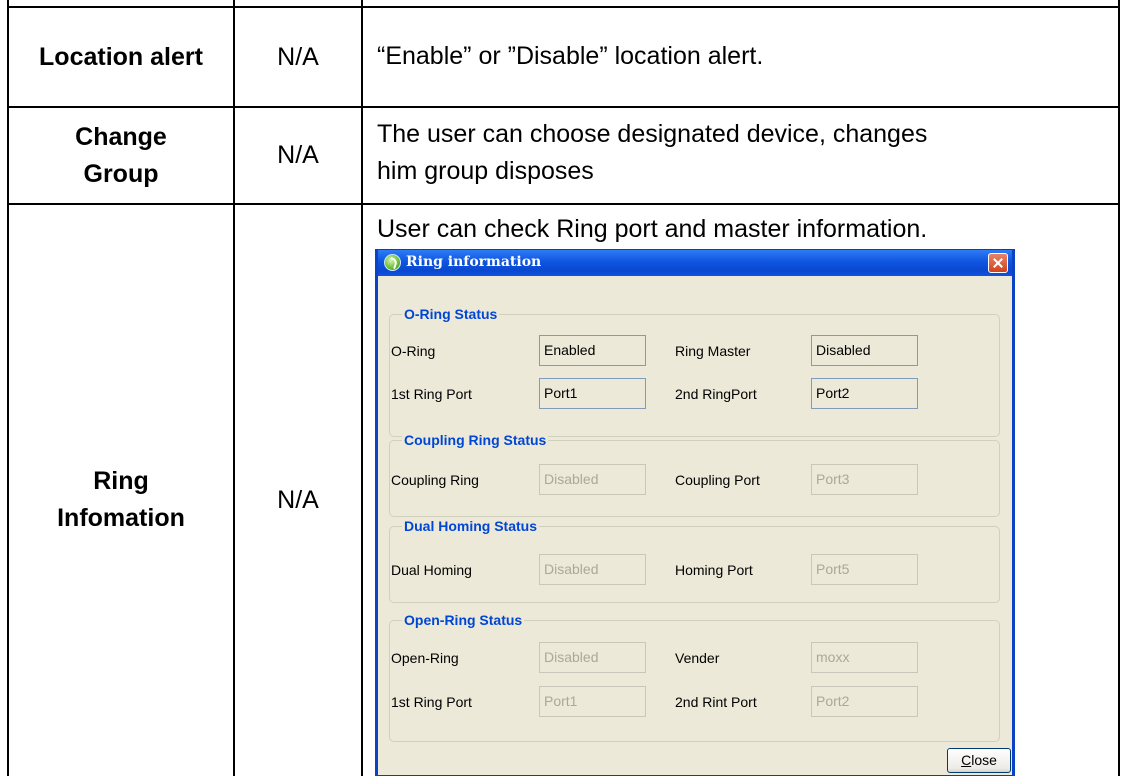 The width and height of the screenshot is (1131, 776). I want to click on dialog-title: Ring information, so click(474, 262).